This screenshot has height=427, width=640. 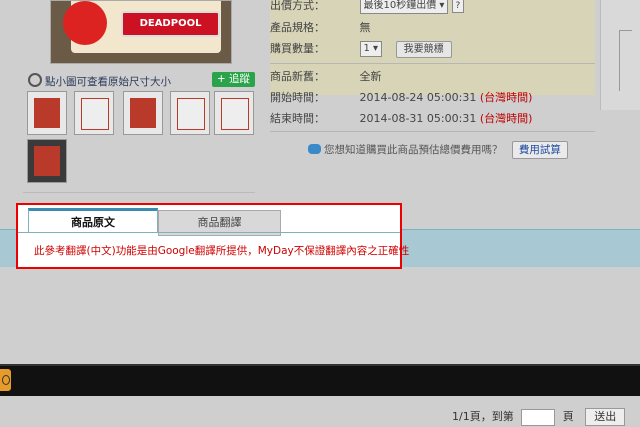 I want to click on bid-method-select: 最後10秒鐘出價 ▾, so click(x=404, y=7).